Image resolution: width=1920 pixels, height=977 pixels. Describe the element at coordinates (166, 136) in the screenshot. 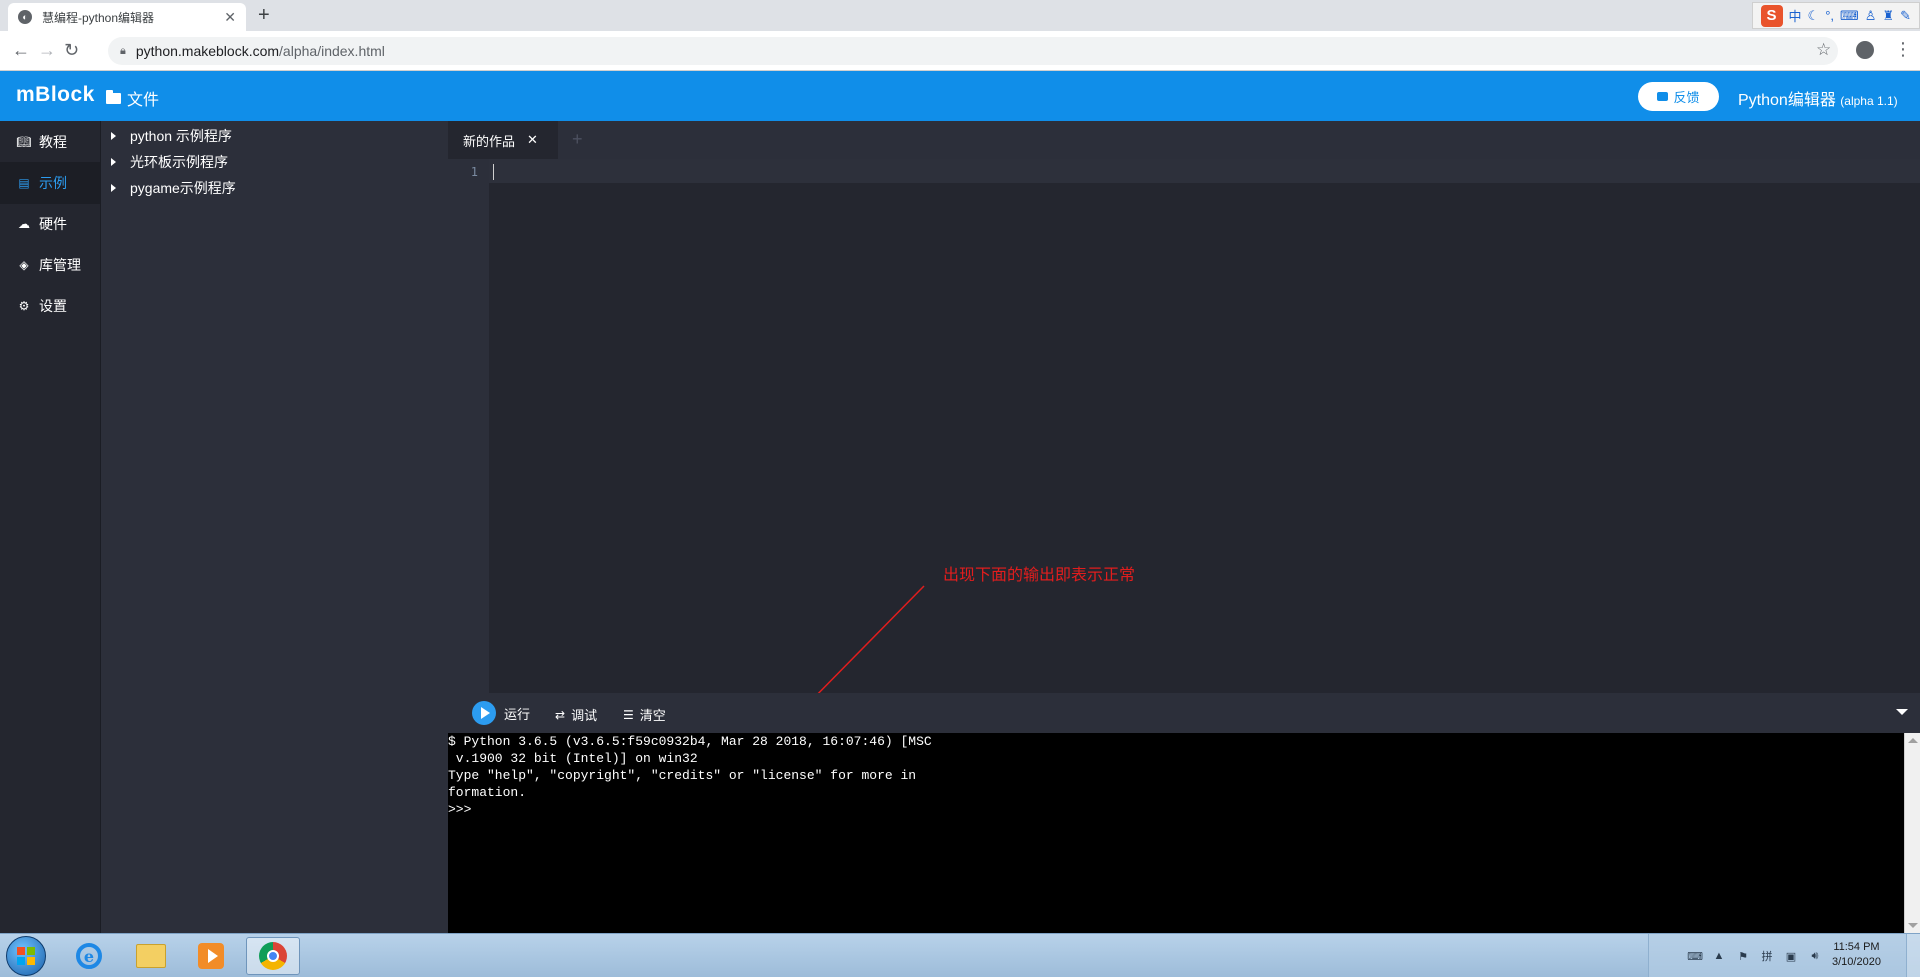

I see `tree-item-python-examples: python 示例程序` at that location.